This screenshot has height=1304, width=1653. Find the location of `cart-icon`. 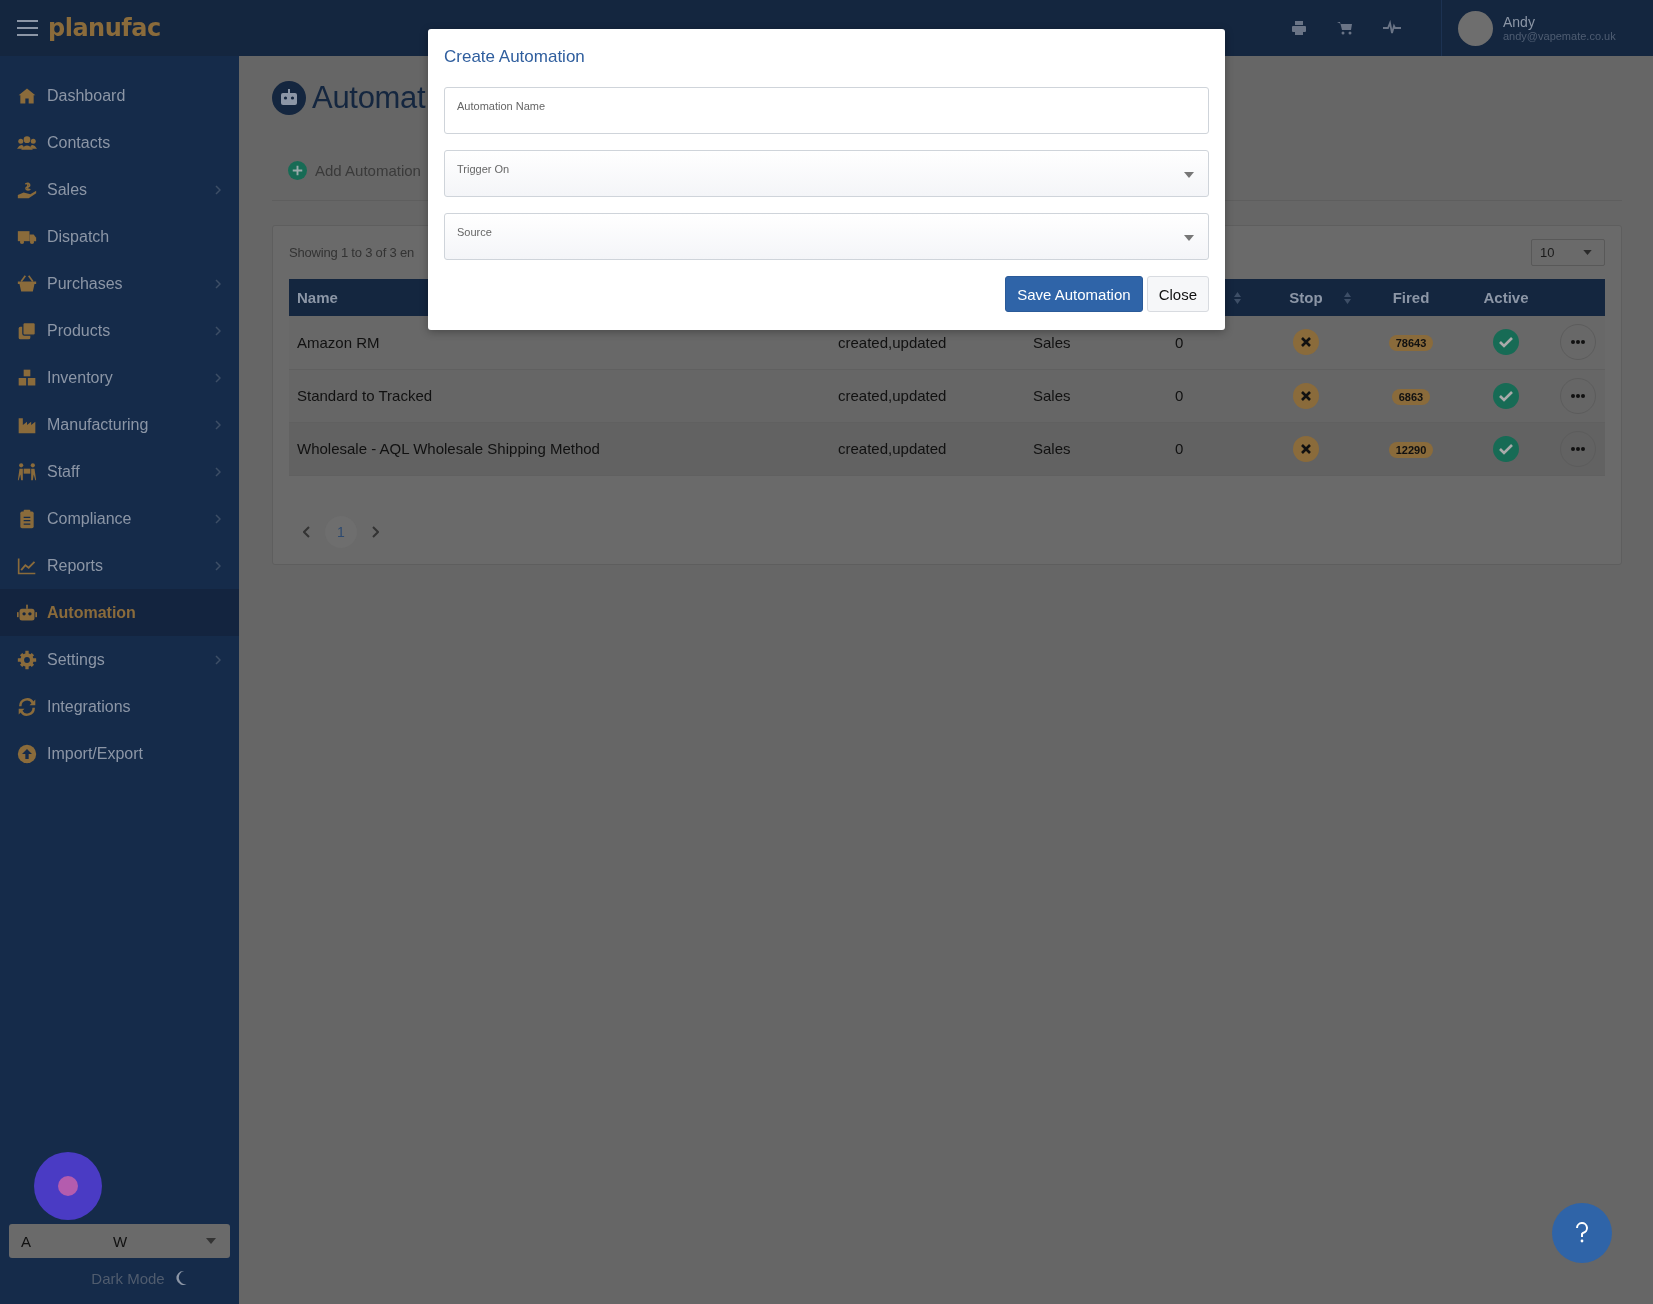

cart-icon is located at coordinates (1345, 28).